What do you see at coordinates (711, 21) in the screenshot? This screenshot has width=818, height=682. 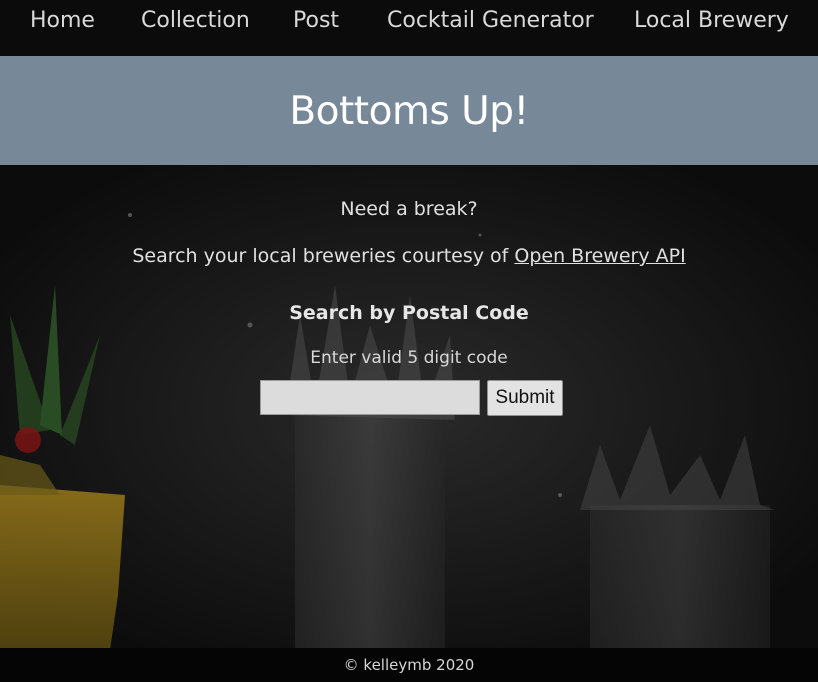 I see `nav-item-local-brewery: Local Brewery` at bounding box center [711, 21].